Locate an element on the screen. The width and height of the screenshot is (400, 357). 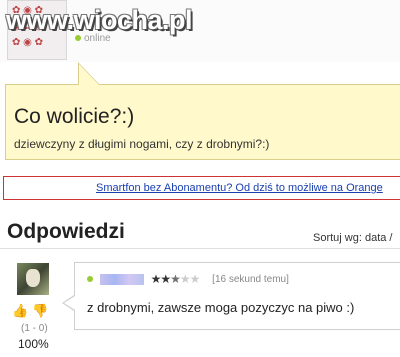
thumbs-down-icon: 👎 is located at coordinates (40, 310).